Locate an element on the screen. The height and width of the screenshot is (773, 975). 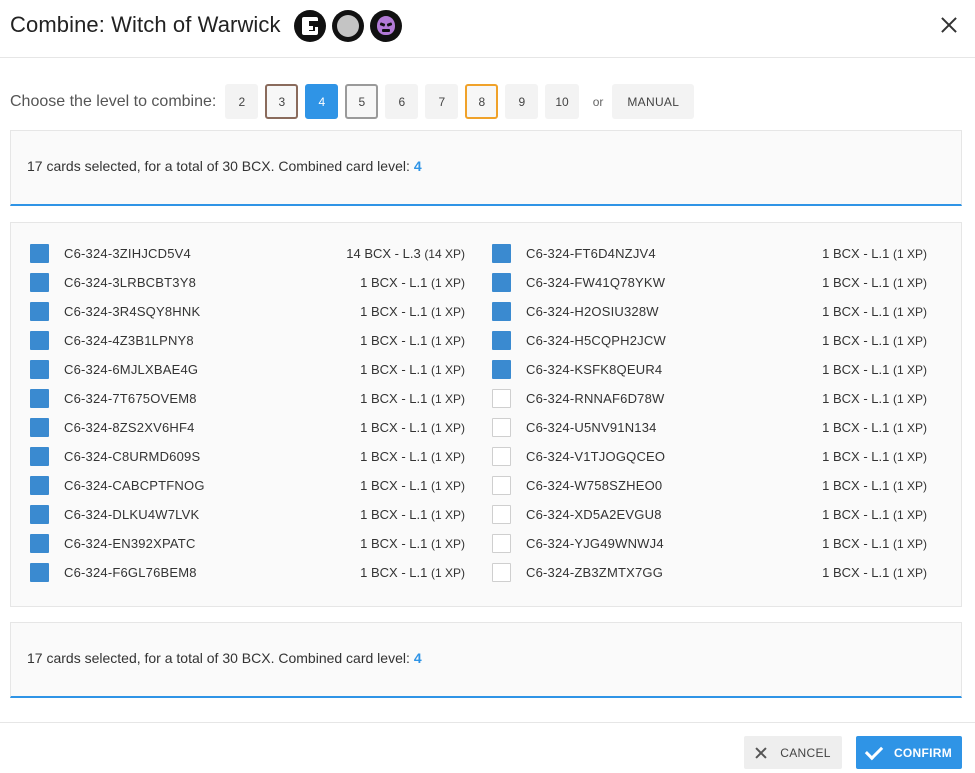
foil-circle-icon is located at coordinates (348, 26).